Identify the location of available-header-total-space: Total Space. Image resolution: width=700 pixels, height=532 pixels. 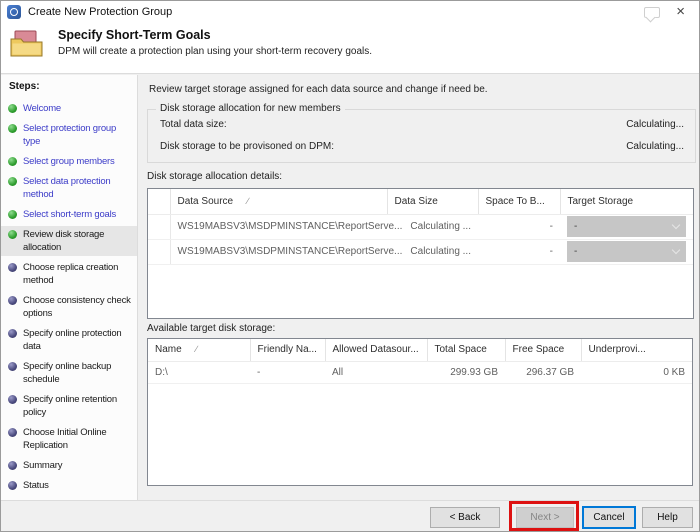
(466, 350).